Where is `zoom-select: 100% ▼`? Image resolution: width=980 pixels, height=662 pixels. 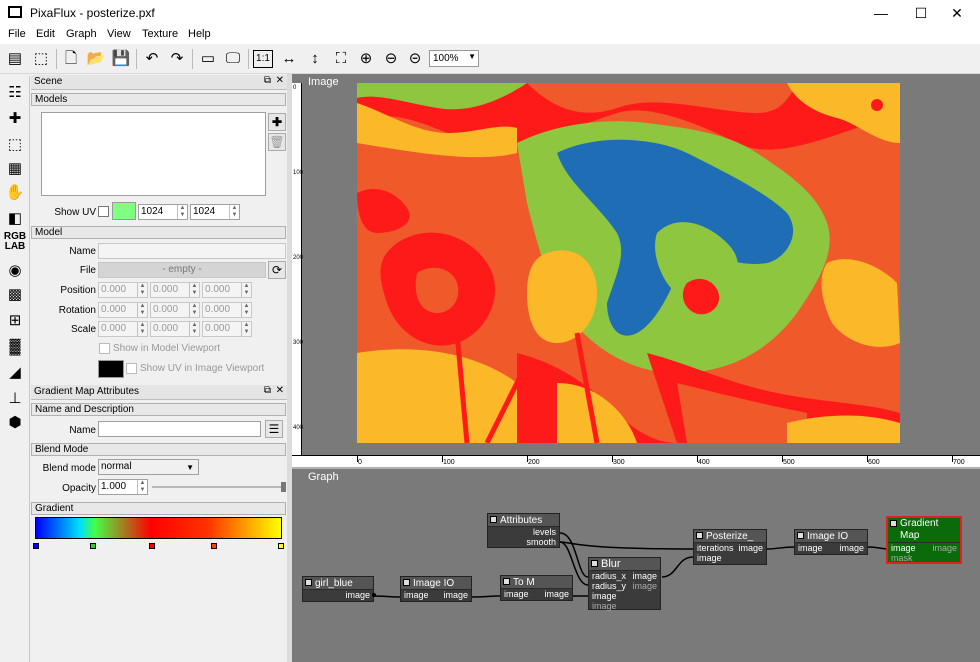
zoom-select: 100% ▼ is located at coordinates (454, 58).